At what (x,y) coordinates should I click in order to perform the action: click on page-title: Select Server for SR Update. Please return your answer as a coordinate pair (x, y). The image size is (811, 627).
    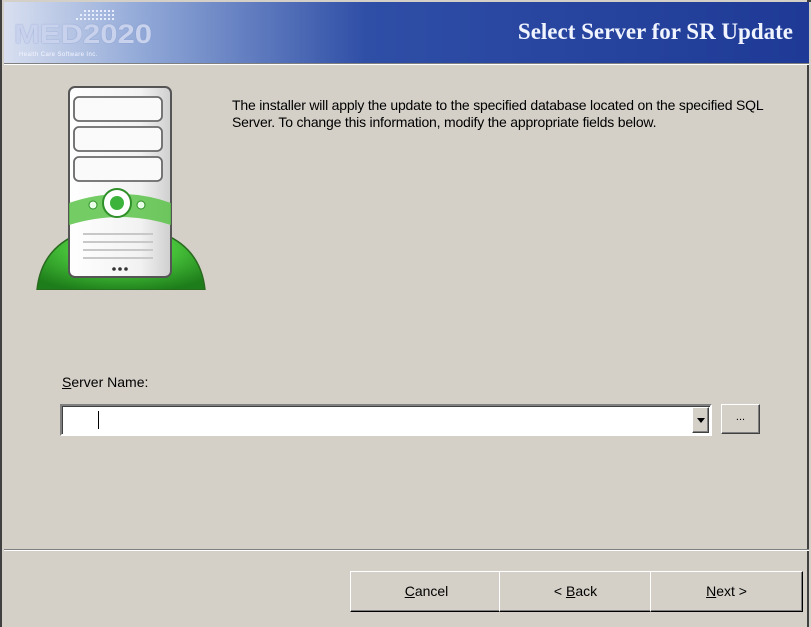
    Looking at the image, I should click on (655, 31).